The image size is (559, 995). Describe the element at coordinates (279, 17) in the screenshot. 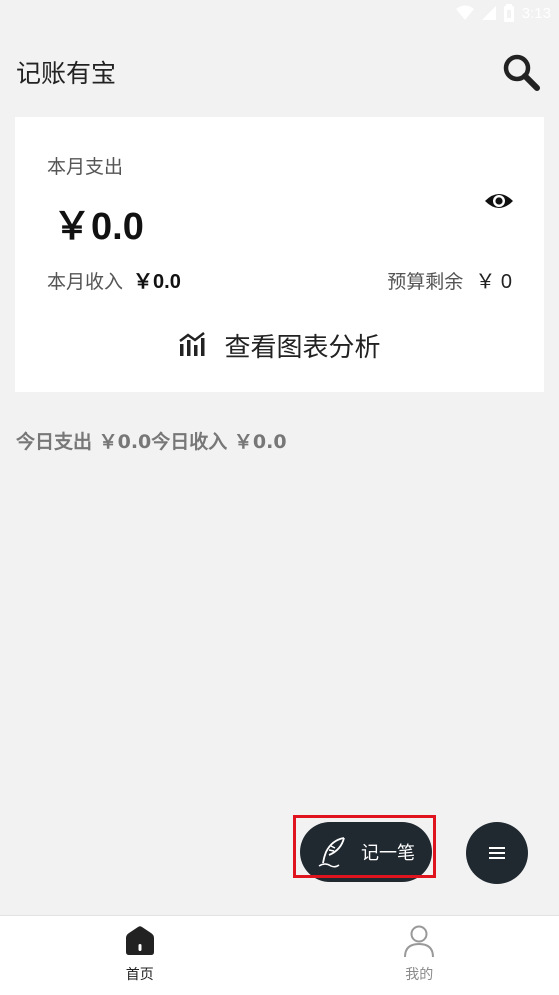

I see `status-bar: 3:13` at that location.